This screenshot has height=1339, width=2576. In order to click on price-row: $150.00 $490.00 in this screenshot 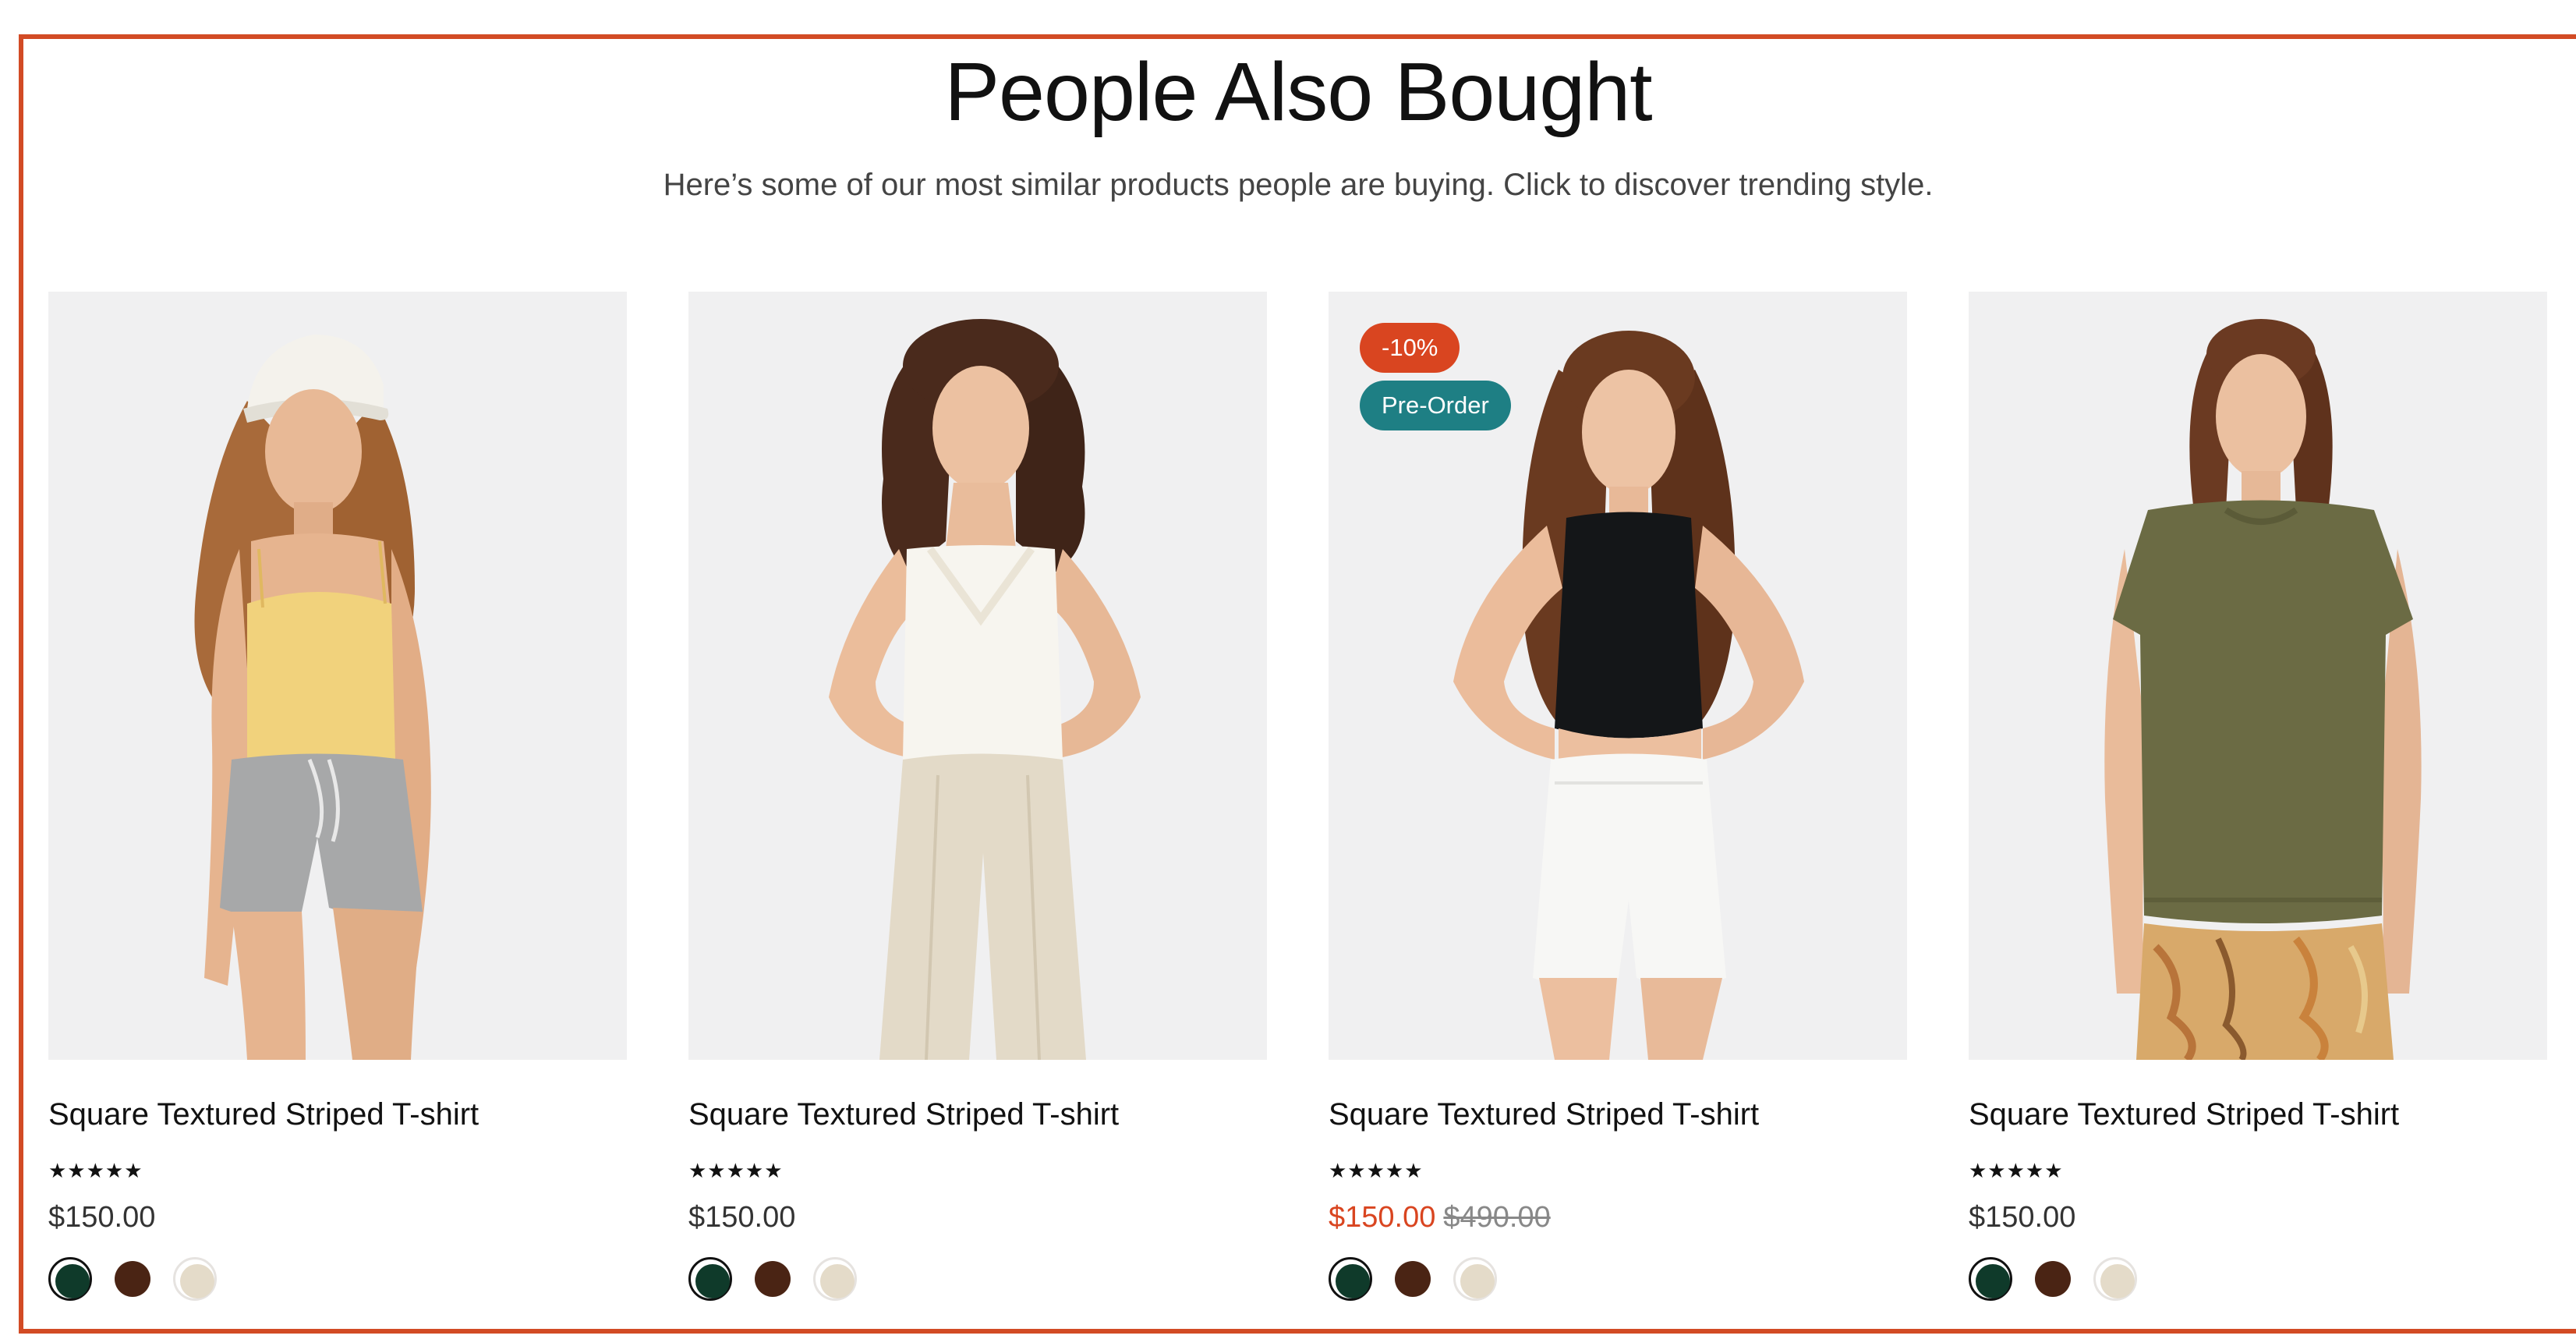, I will do `click(1440, 1217)`.